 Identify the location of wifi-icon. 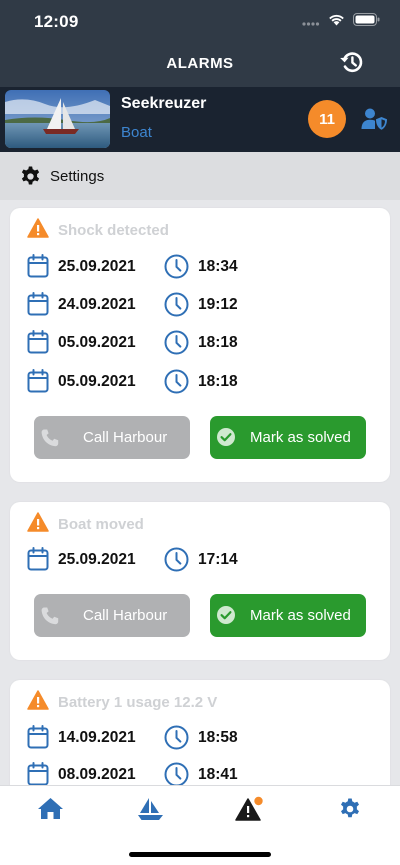
(336, 22).